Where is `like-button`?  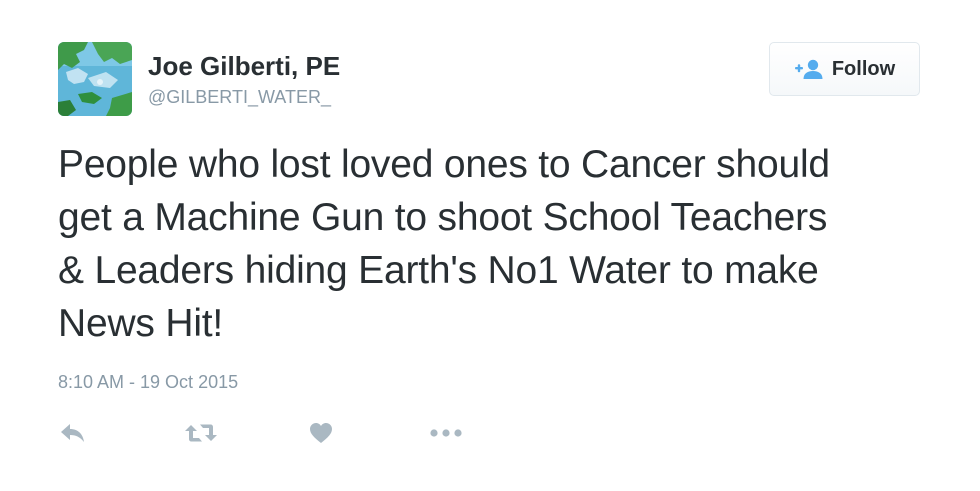 like-button is located at coordinates (321, 433).